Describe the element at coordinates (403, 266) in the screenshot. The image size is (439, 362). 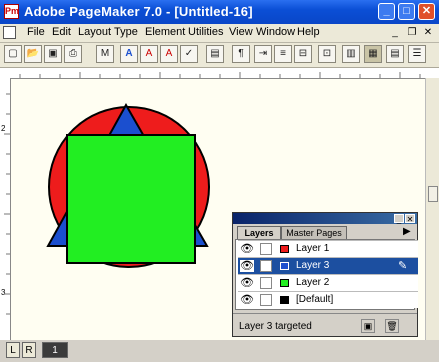
I see `pen-icon: ✎` at that location.